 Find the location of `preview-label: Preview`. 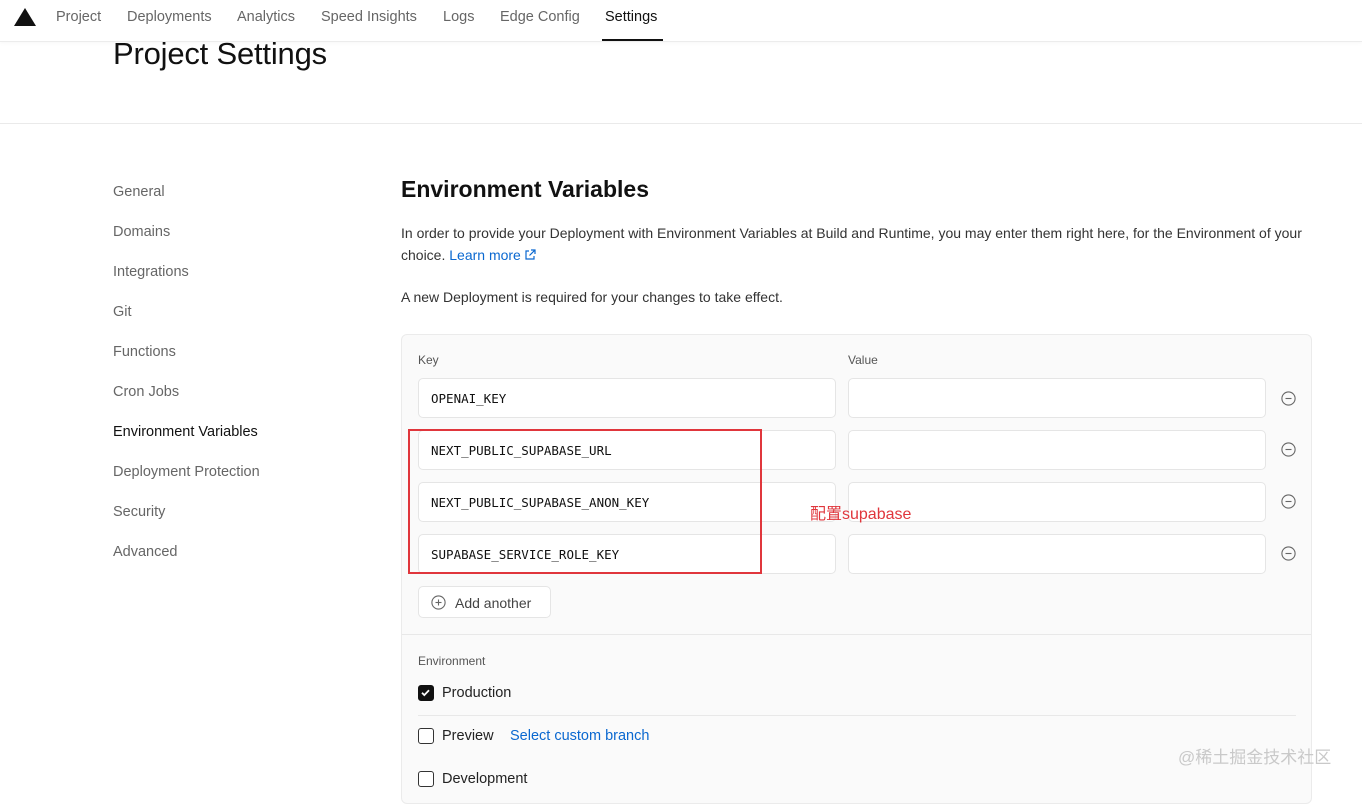

preview-label: Preview is located at coordinates (468, 736).